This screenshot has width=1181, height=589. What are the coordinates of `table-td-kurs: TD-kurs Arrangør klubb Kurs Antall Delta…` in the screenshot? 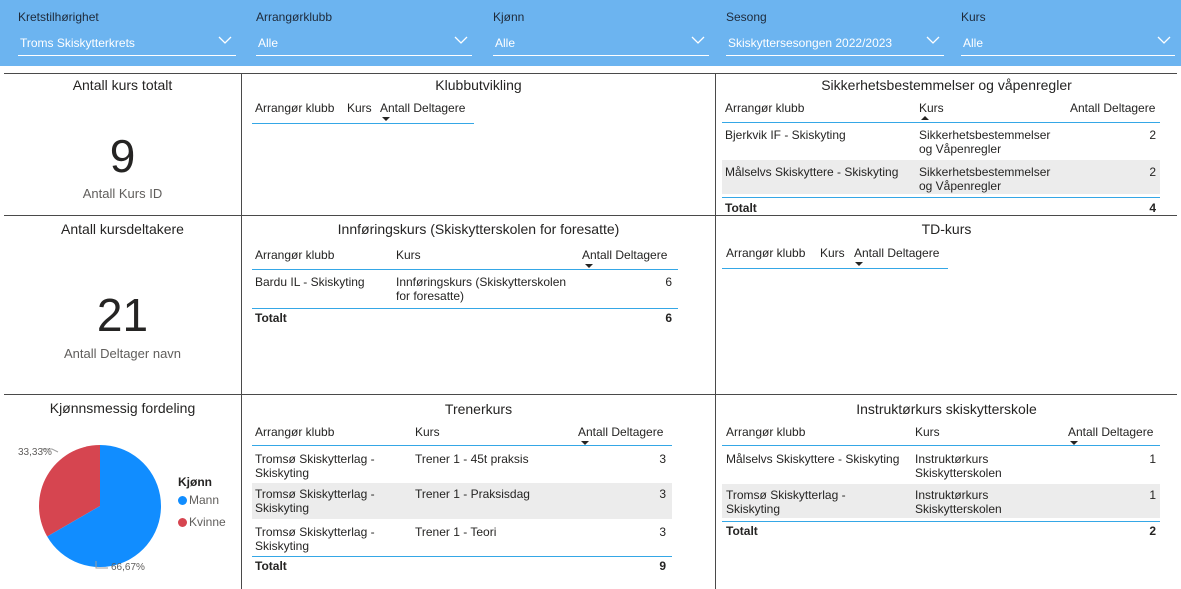 It's located at (946, 305).